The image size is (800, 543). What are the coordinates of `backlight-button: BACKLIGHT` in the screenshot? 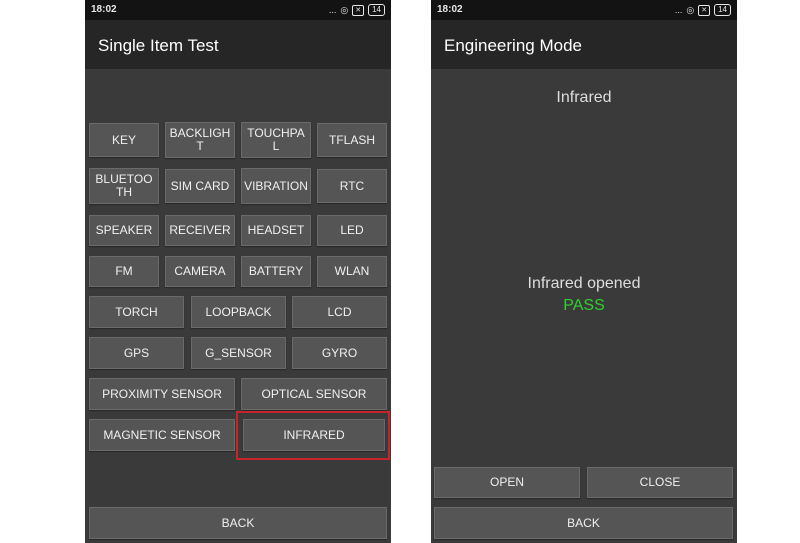 It's located at (200, 140).